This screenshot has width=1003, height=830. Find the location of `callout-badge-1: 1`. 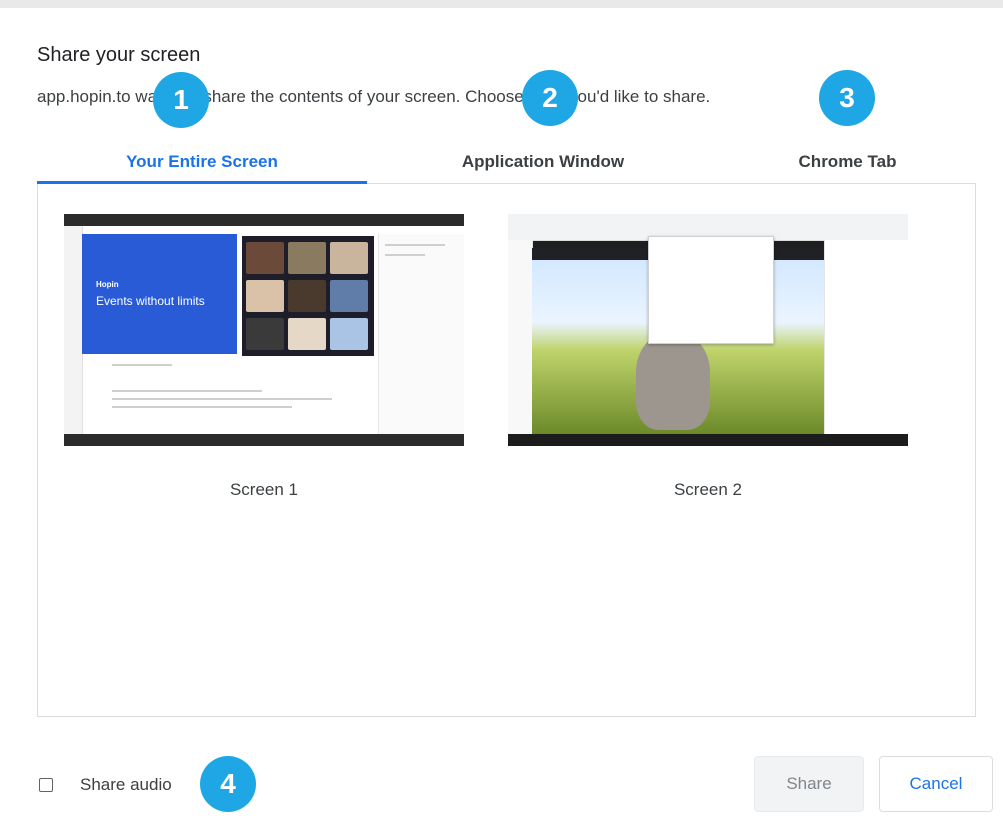

callout-badge-1: 1 is located at coordinates (181, 100).